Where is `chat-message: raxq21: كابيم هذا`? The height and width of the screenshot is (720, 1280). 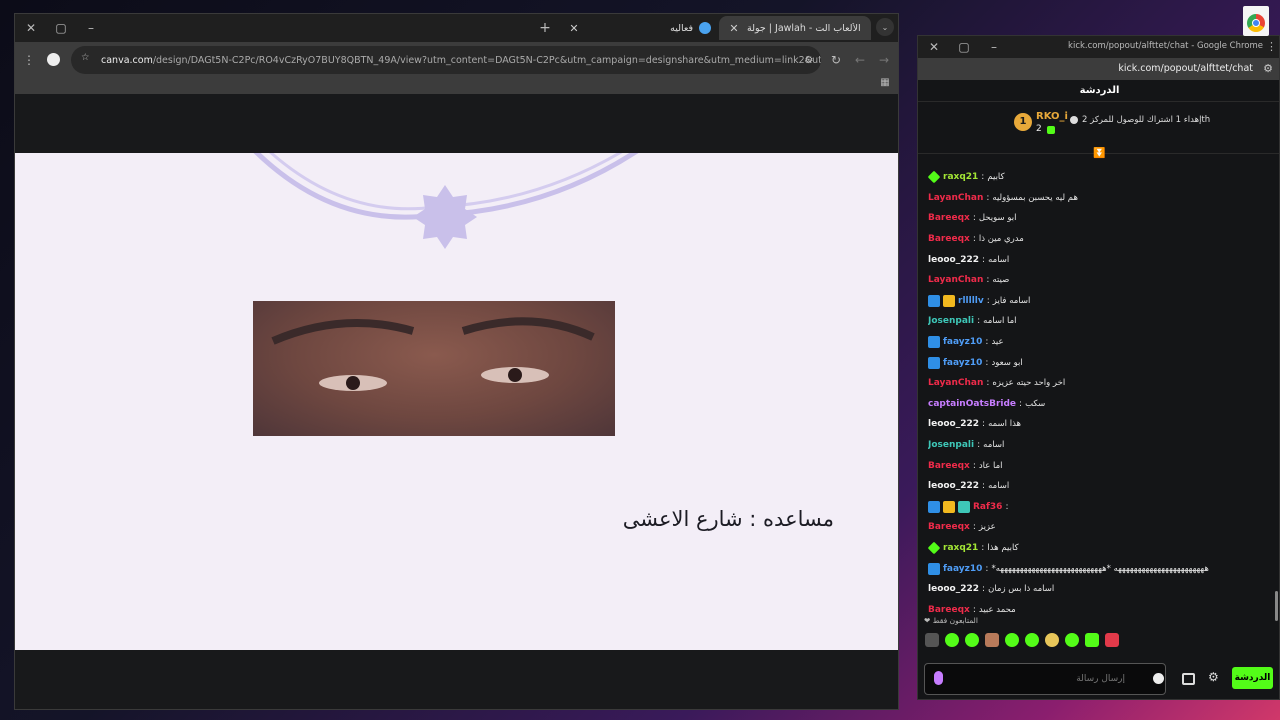
chat-message: raxq21: كابيم هذا is located at coordinates (1100, 548).